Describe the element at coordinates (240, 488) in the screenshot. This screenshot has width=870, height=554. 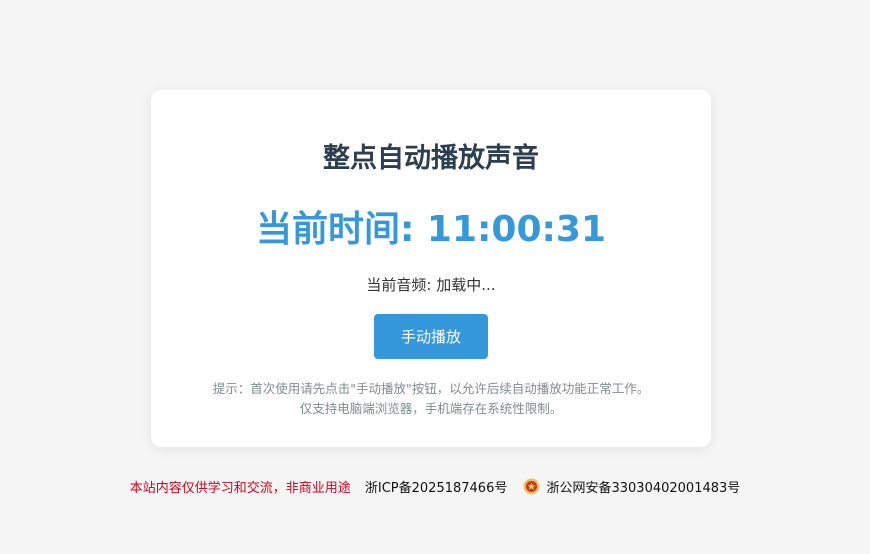
I see `non-commercial-notice: 本站内容仅供学习和交流，非商业用途` at that location.